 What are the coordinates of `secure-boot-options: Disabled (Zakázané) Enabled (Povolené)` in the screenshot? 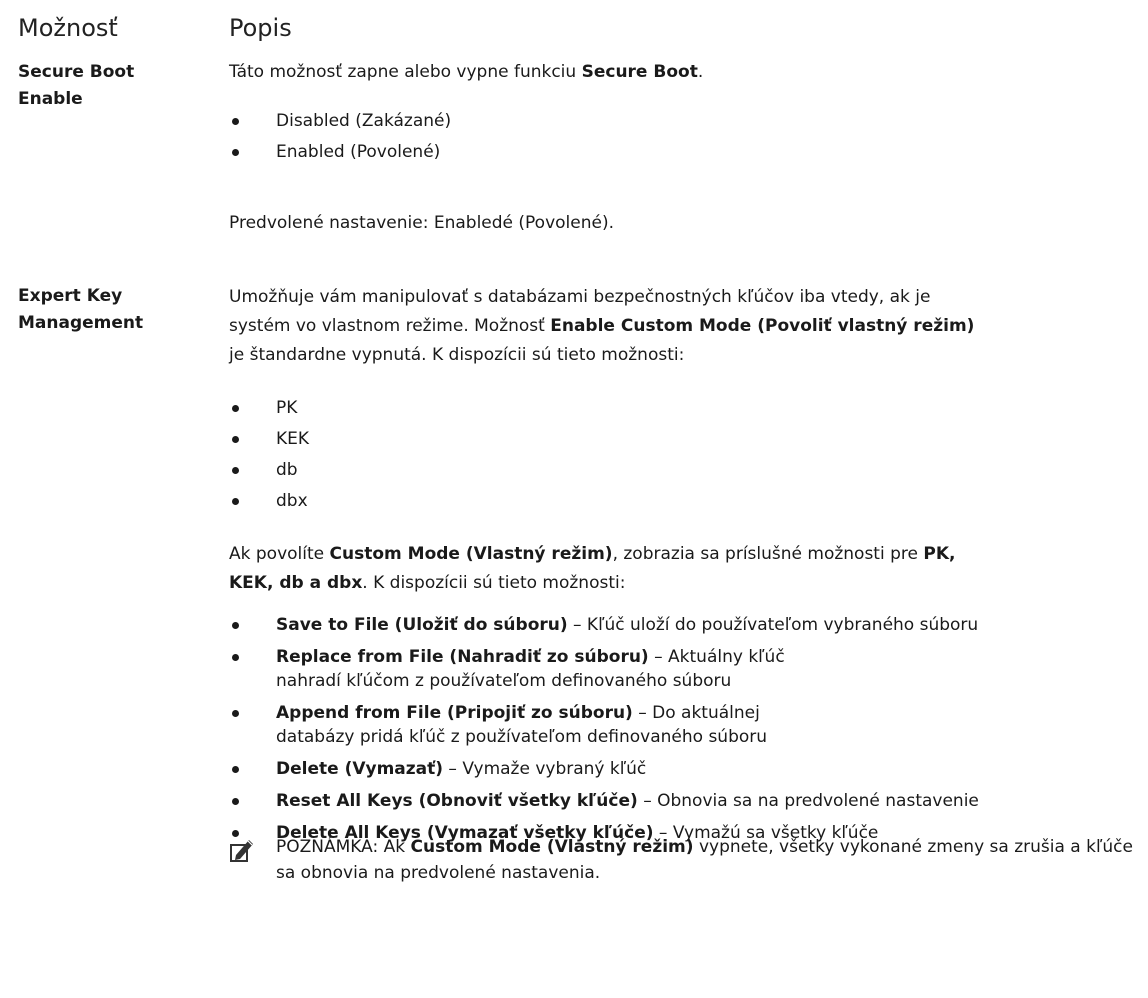 It's located at (686, 139).